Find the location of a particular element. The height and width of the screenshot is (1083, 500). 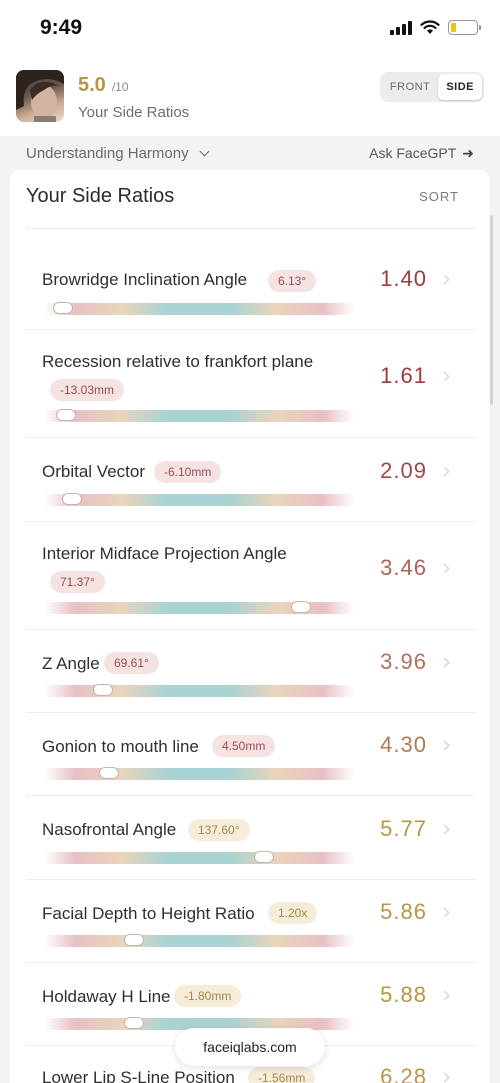

harmony-row: Understanding Harmony Ask FaceGPT ➜ is located at coordinates (250, 153).